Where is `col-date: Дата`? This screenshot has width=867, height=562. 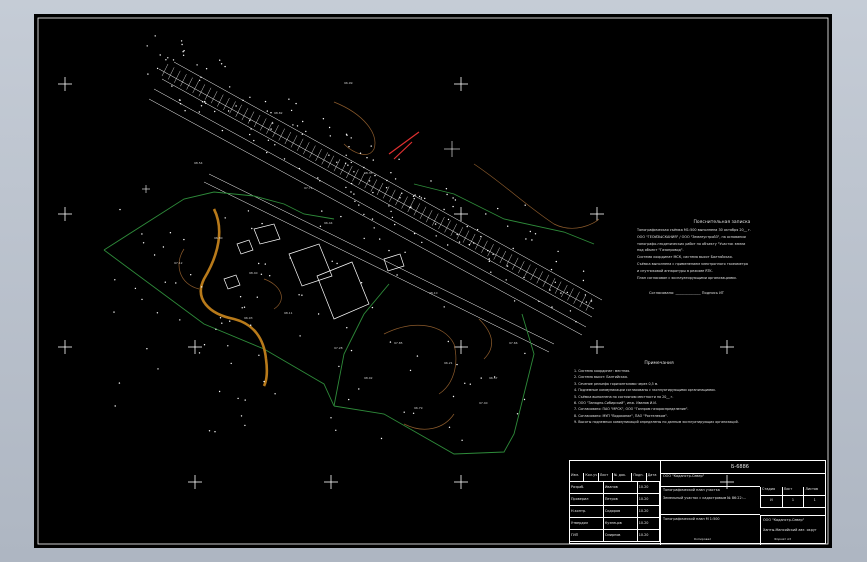
col-date: Дата is located at coordinates (652, 475).